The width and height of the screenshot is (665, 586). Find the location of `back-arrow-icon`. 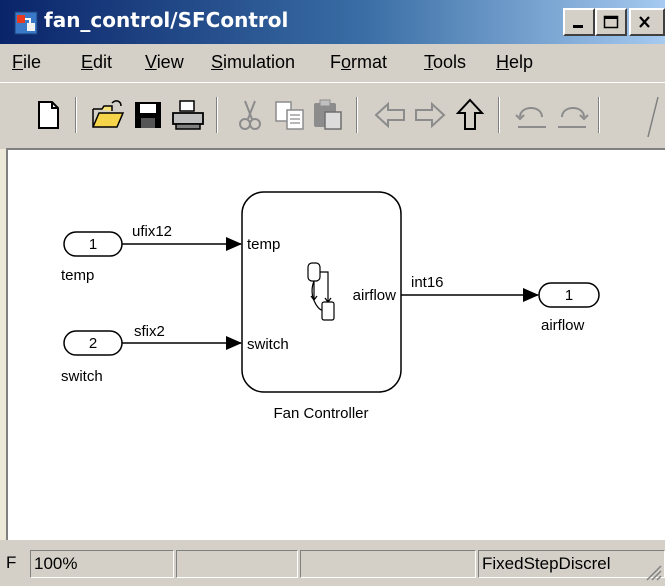

back-arrow-icon is located at coordinates (390, 115).